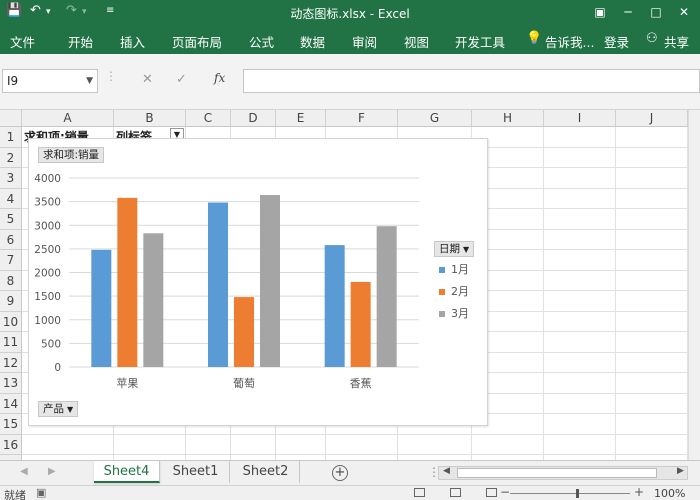 This screenshot has height=500, width=700. Describe the element at coordinates (261, 41) in the screenshot. I see `tab-formulas: 公式` at that location.